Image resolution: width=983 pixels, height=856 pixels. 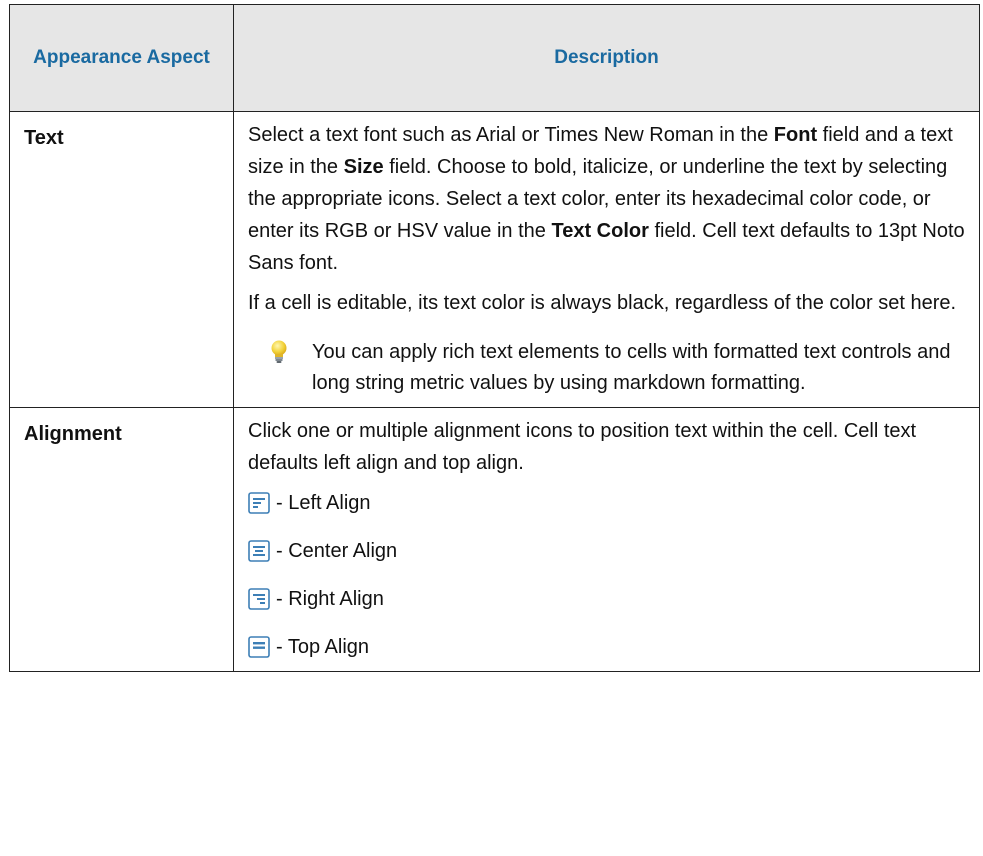 What do you see at coordinates (121, 539) in the screenshot?
I see `aspect-alignment: Alignment` at bounding box center [121, 539].